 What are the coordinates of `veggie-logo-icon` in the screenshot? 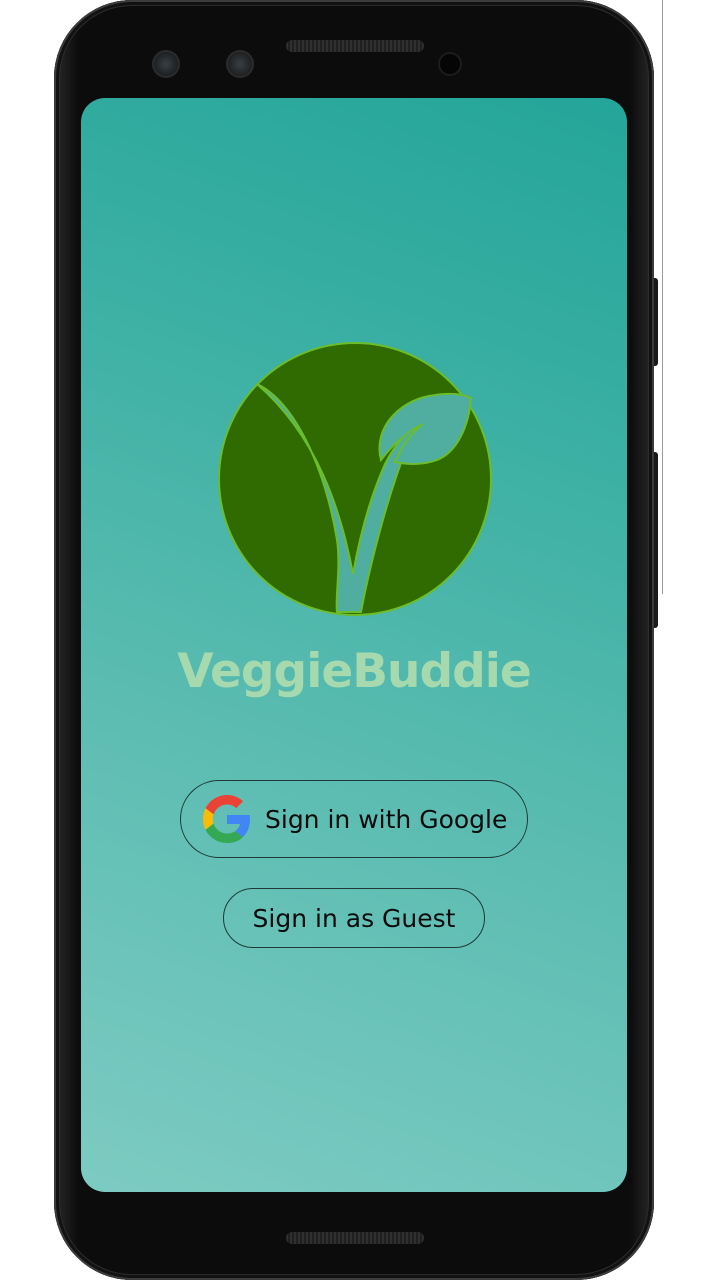 It's located at (355, 479).